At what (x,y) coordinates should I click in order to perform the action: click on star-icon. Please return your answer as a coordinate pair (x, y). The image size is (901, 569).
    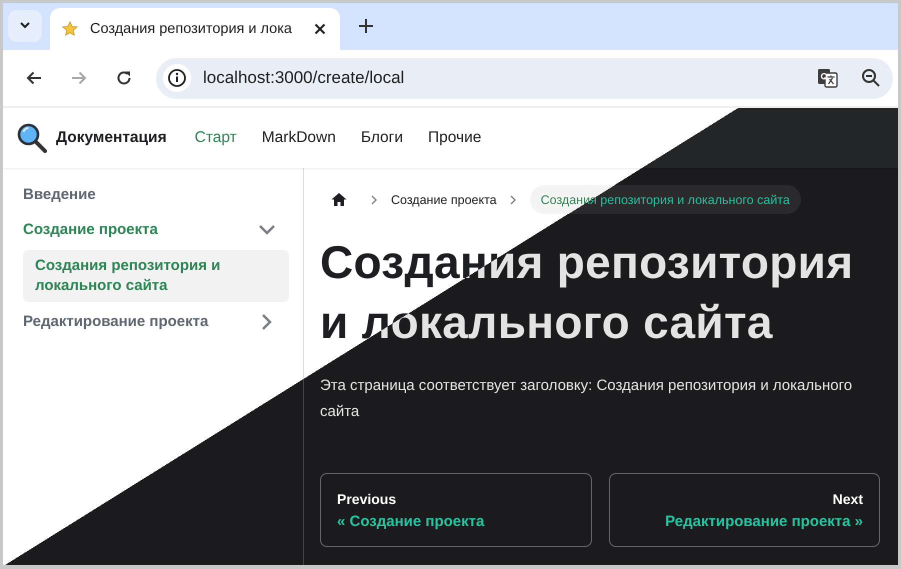
    Looking at the image, I should click on (70, 29).